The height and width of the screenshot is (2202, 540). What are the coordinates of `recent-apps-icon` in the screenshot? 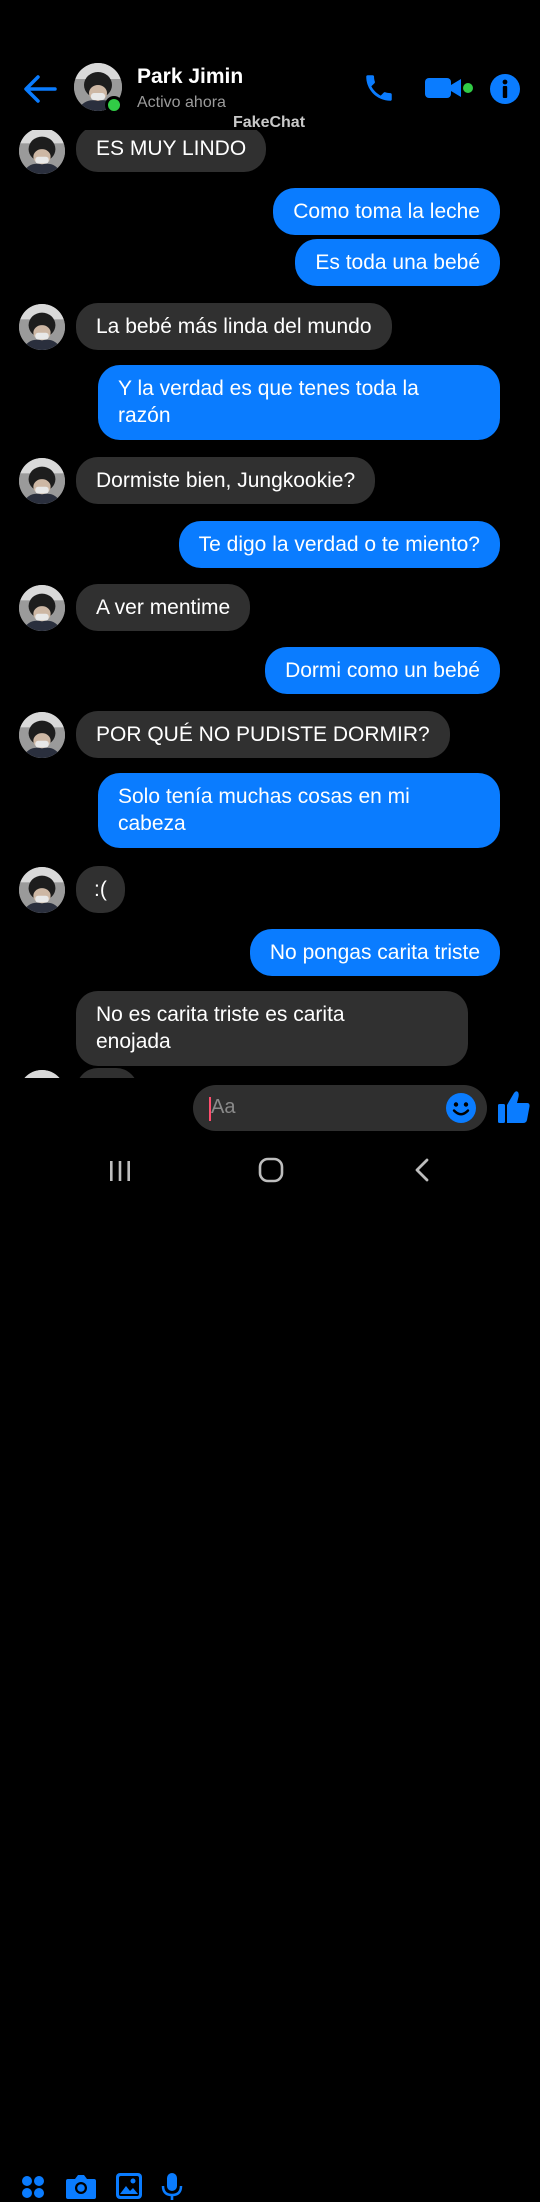 It's located at (120, 1171).